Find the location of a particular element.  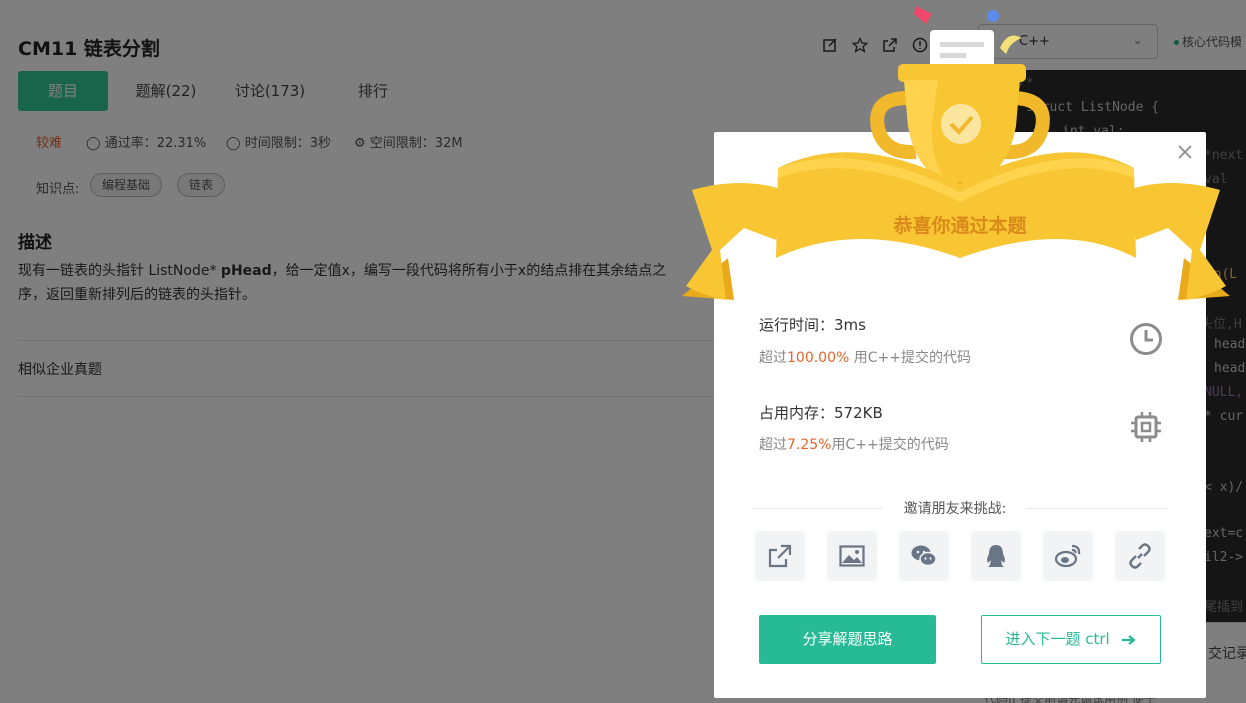

share-qq-button is located at coordinates (996, 556).